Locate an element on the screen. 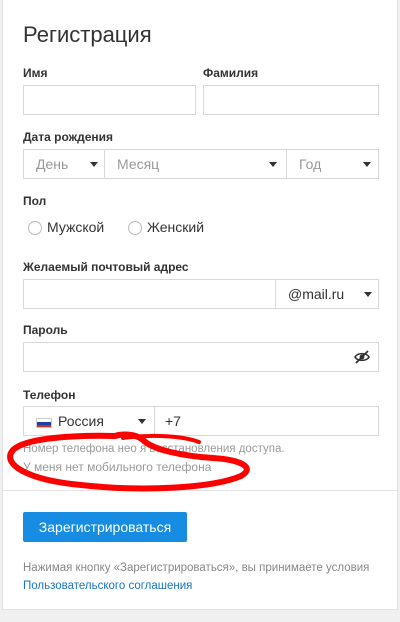  day-select: День is located at coordinates (64, 164).